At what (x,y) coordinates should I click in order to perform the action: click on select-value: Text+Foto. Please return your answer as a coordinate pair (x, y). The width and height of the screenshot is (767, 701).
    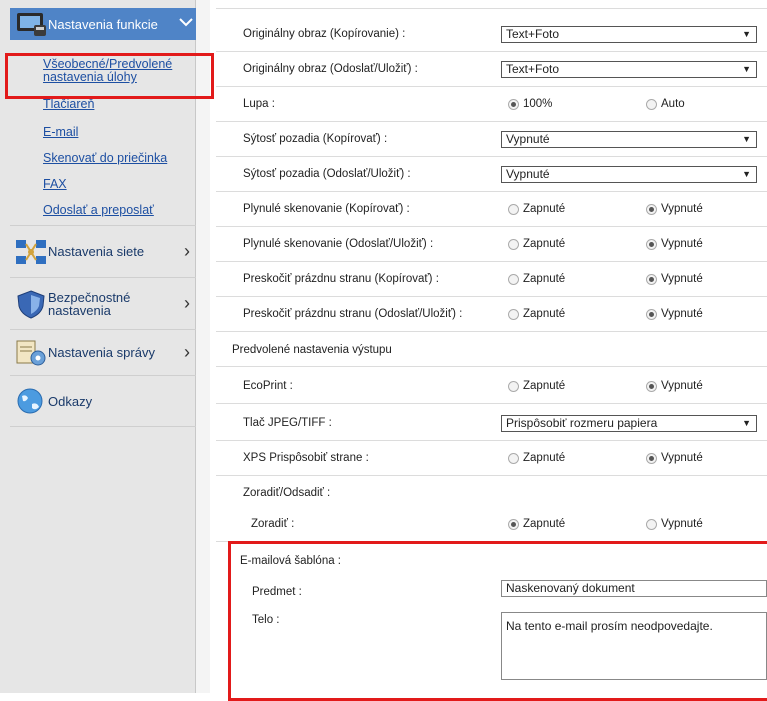
    Looking at the image, I should click on (533, 34).